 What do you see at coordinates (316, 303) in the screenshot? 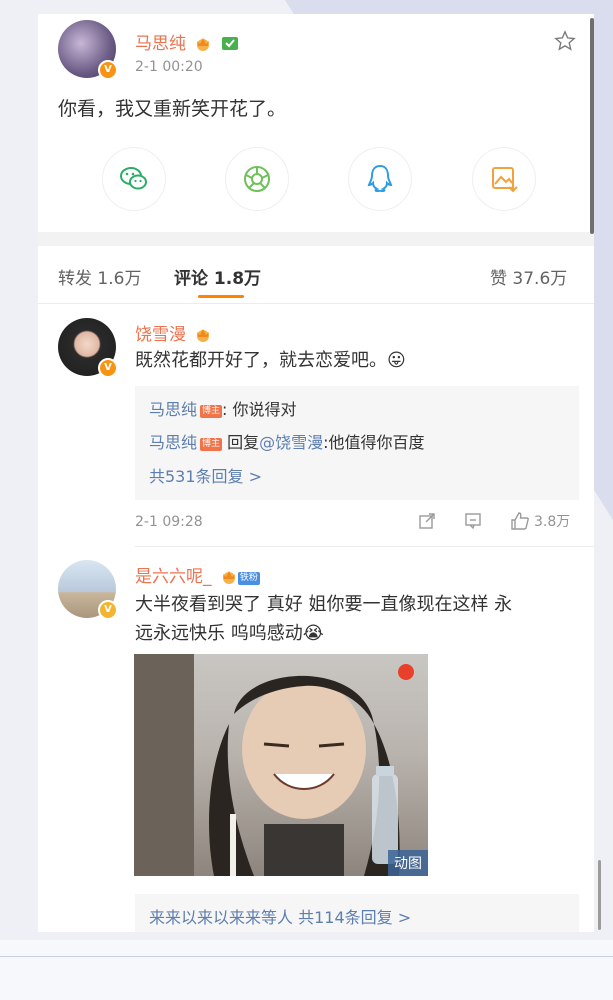
I see `tabs-divider` at bounding box center [316, 303].